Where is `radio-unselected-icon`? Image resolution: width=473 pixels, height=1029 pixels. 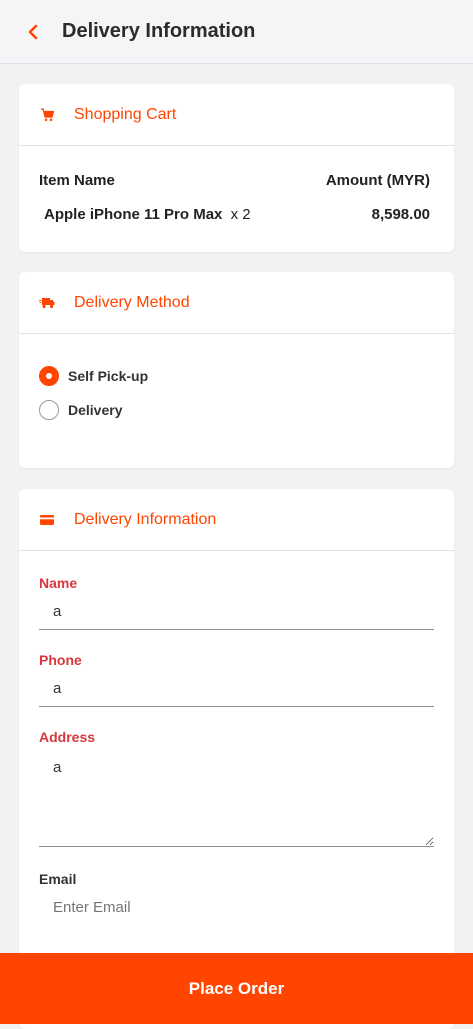
radio-unselected-icon is located at coordinates (49, 410).